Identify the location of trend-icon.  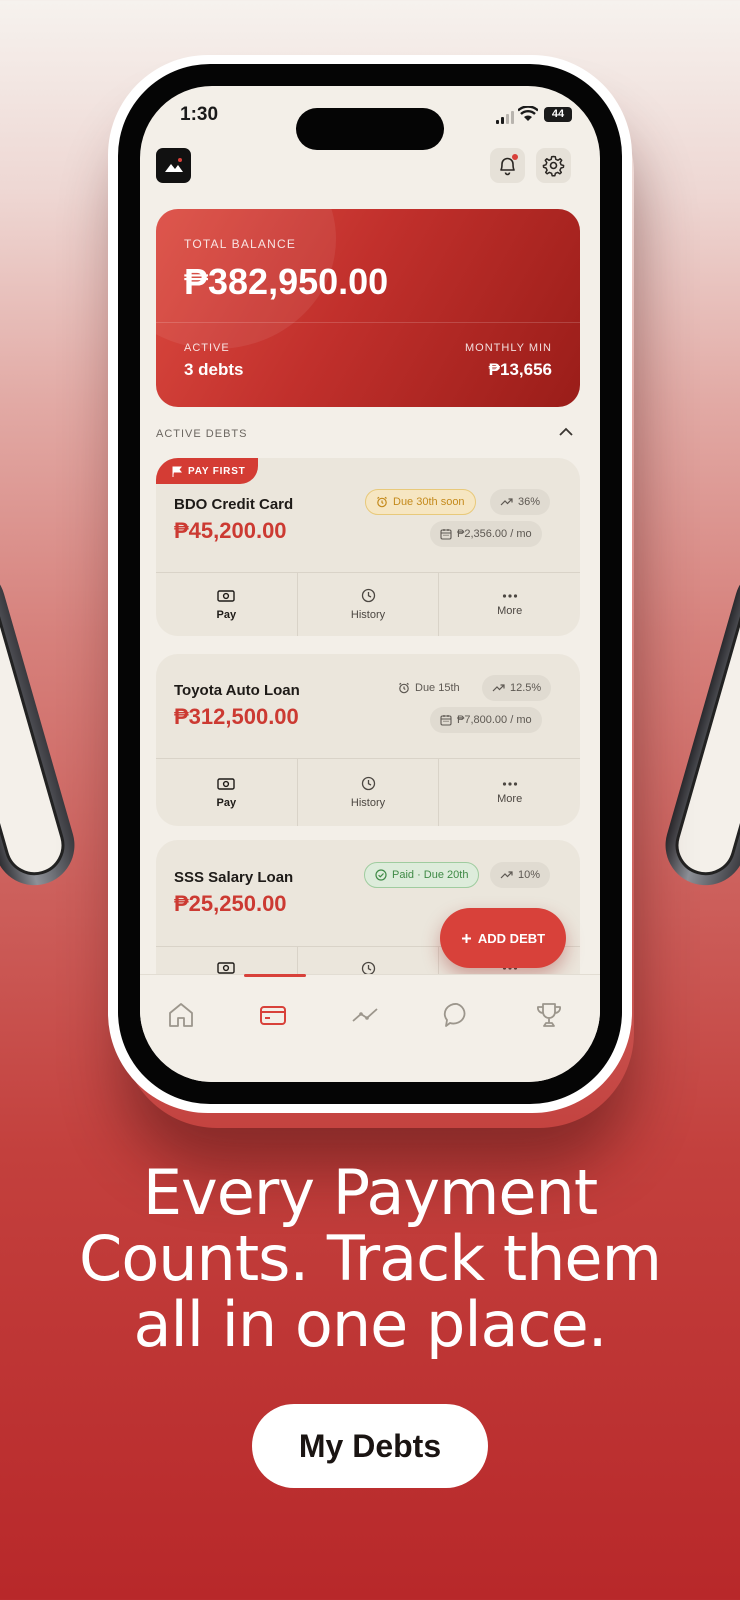
(365, 1015).